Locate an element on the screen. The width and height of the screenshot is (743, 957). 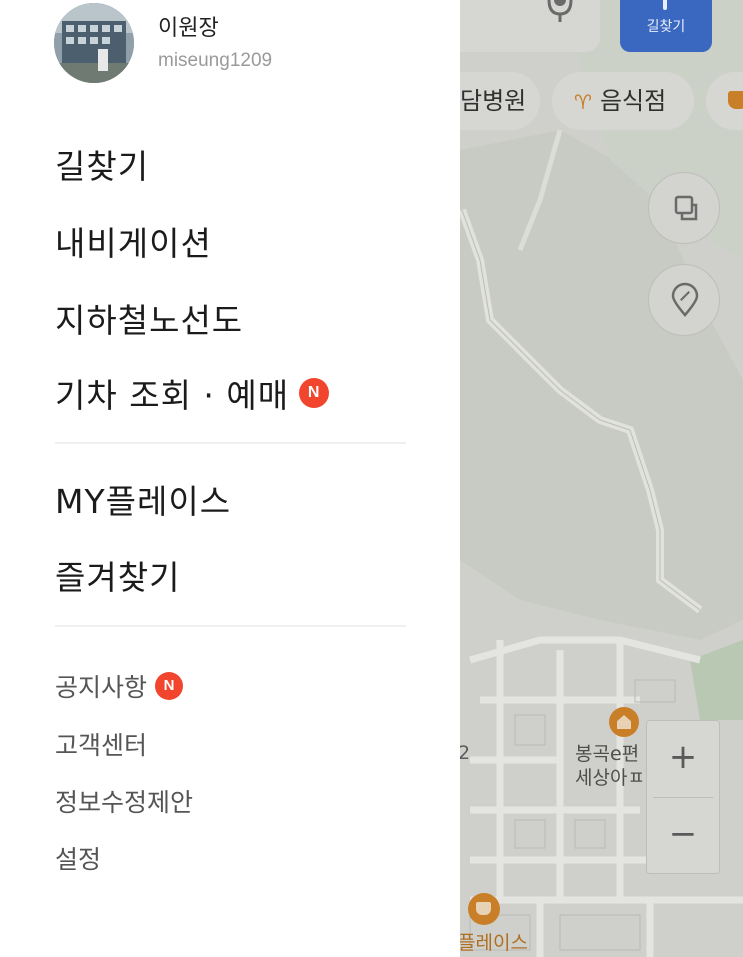
layers-icon is located at coordinates (686, 208).